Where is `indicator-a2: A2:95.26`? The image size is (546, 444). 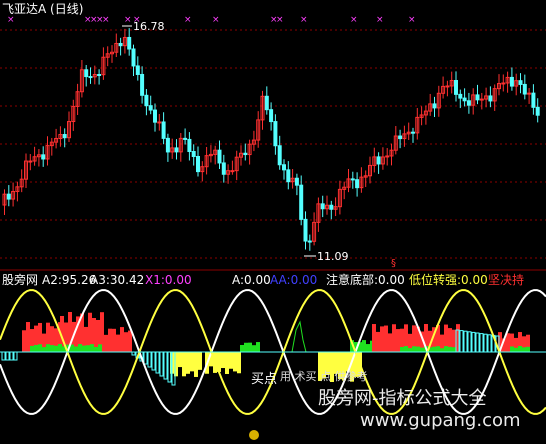
indicator-a2: A2:95.26 is located at coordinates (69, 280).